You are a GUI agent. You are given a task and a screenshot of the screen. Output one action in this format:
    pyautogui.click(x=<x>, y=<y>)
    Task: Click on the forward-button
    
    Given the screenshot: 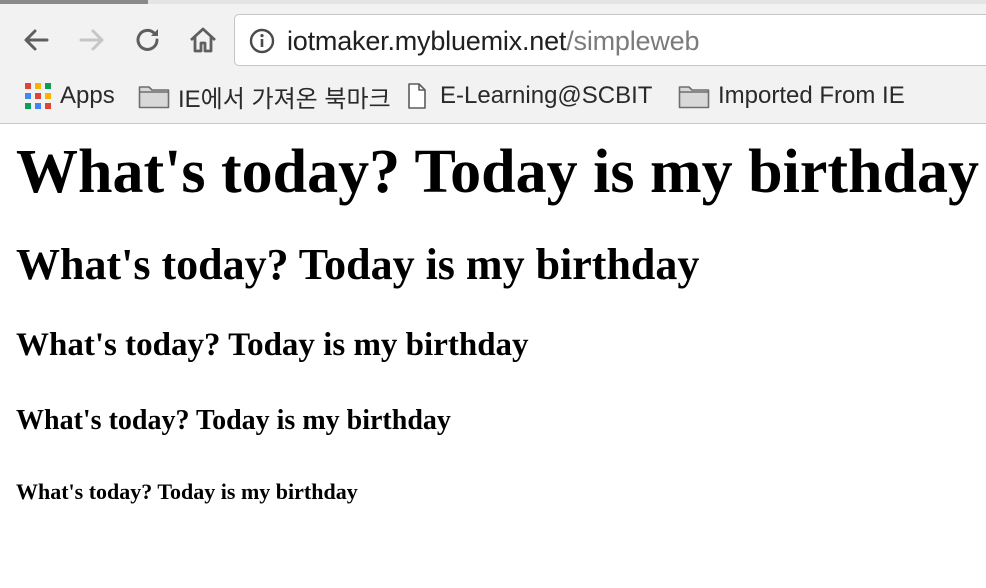 What is the action you would take?
    pyautogui.click(x=92, y=40)
    